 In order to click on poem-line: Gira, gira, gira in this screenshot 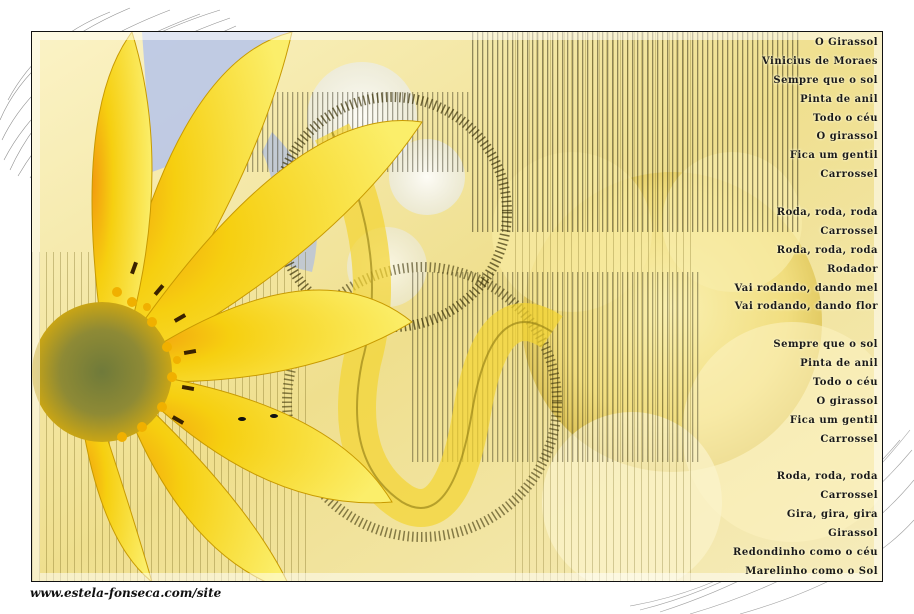, I will do `click(832, 515)`.